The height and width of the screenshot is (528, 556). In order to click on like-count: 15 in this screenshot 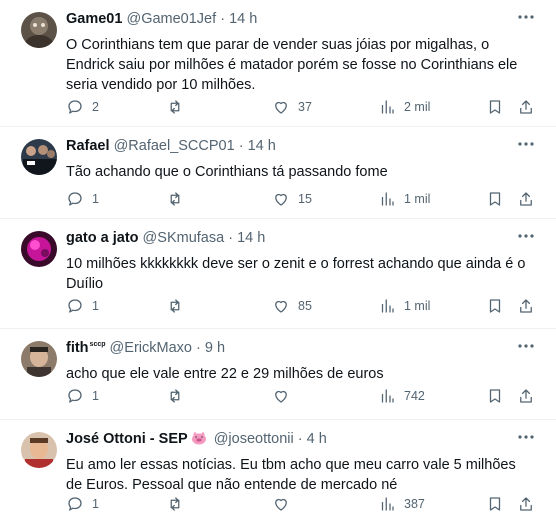, I will do `click(305, 199)`.